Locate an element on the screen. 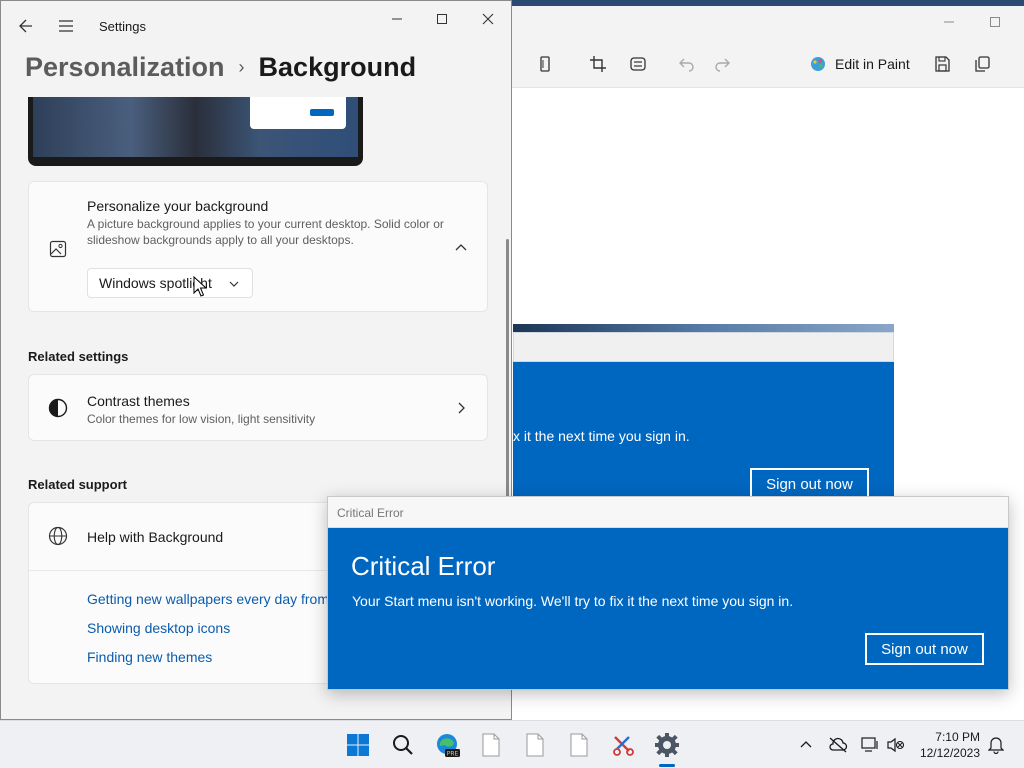 The image size is (1024, 768). settings-close-button is located at coordinates (488, 19).